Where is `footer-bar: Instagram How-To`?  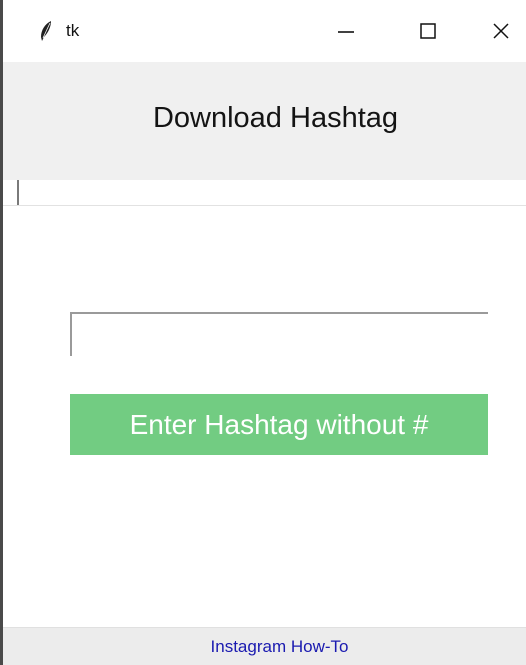
footer-bar: Instagram How-To is located at coordinates (264, 646).